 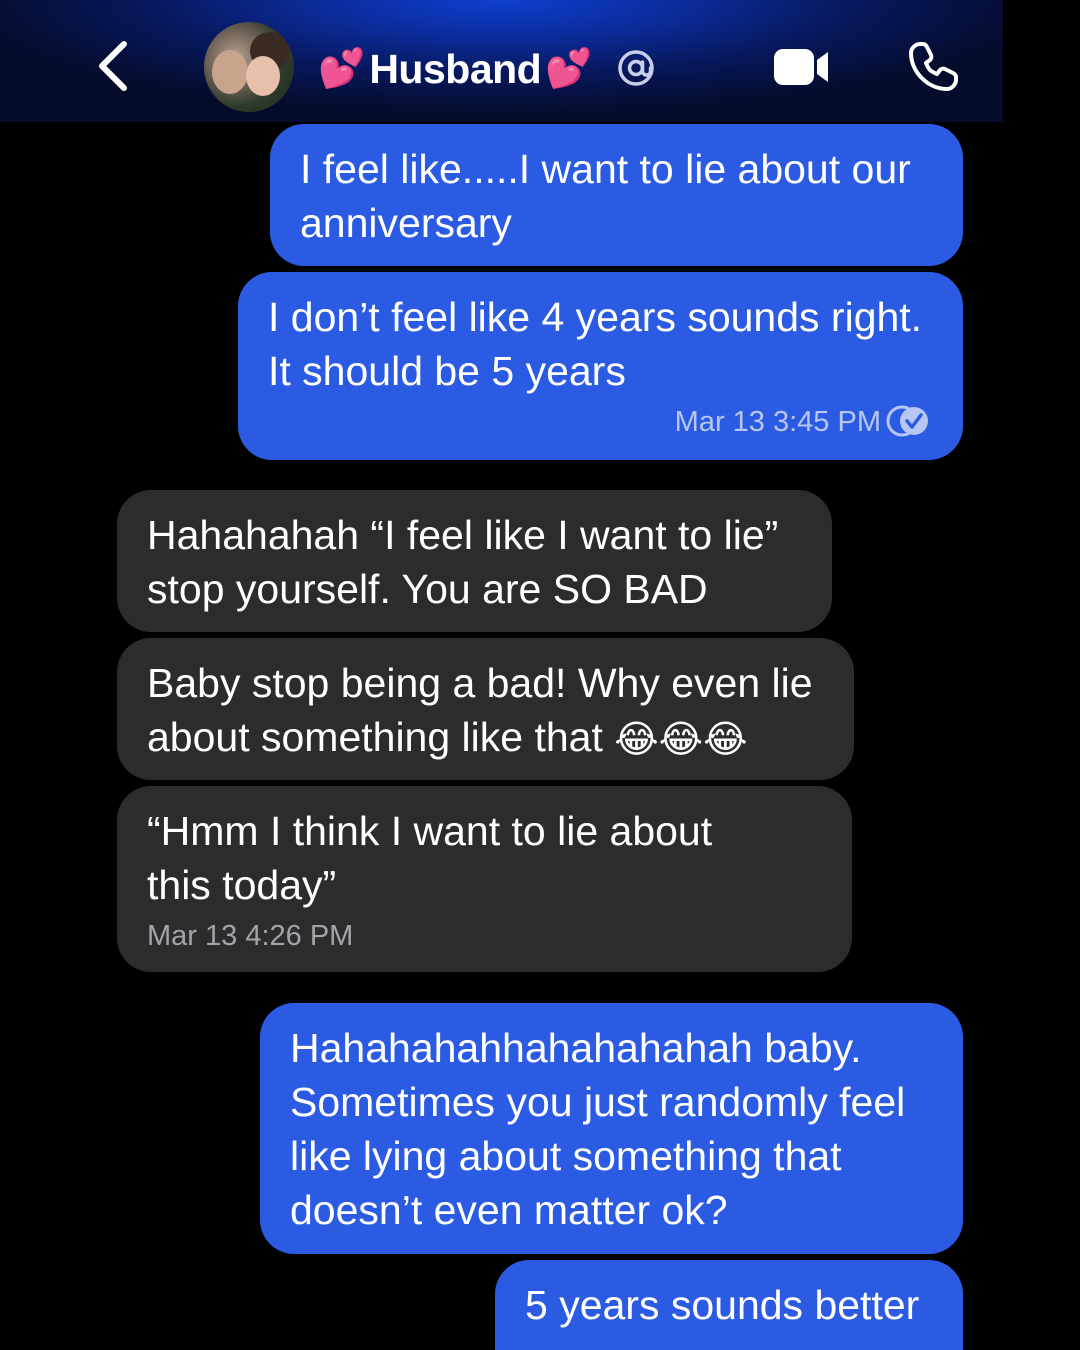 I want to click on message-text: “Hmm I think I want to lie about, so click(x=430, y=831).